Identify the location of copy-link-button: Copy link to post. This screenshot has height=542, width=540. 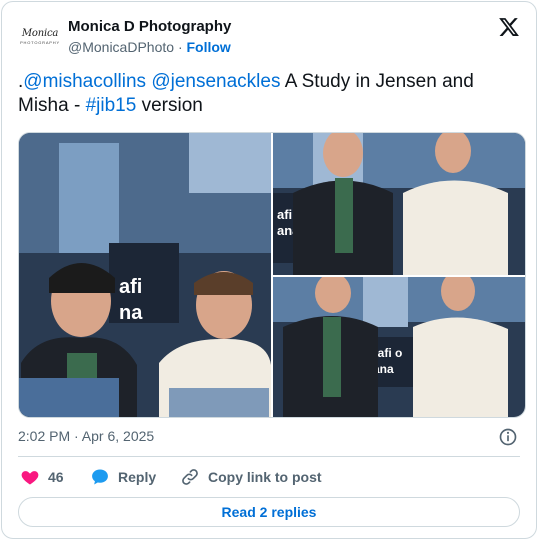
(251, 477).